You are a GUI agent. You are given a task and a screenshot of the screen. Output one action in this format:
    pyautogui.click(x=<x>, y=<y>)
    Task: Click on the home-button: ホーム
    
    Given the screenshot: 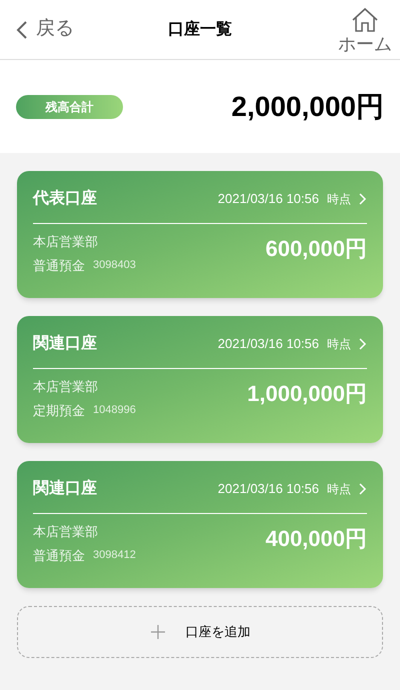 What is the action you would take?
    pyautogui.click(x=365, y=29)
    